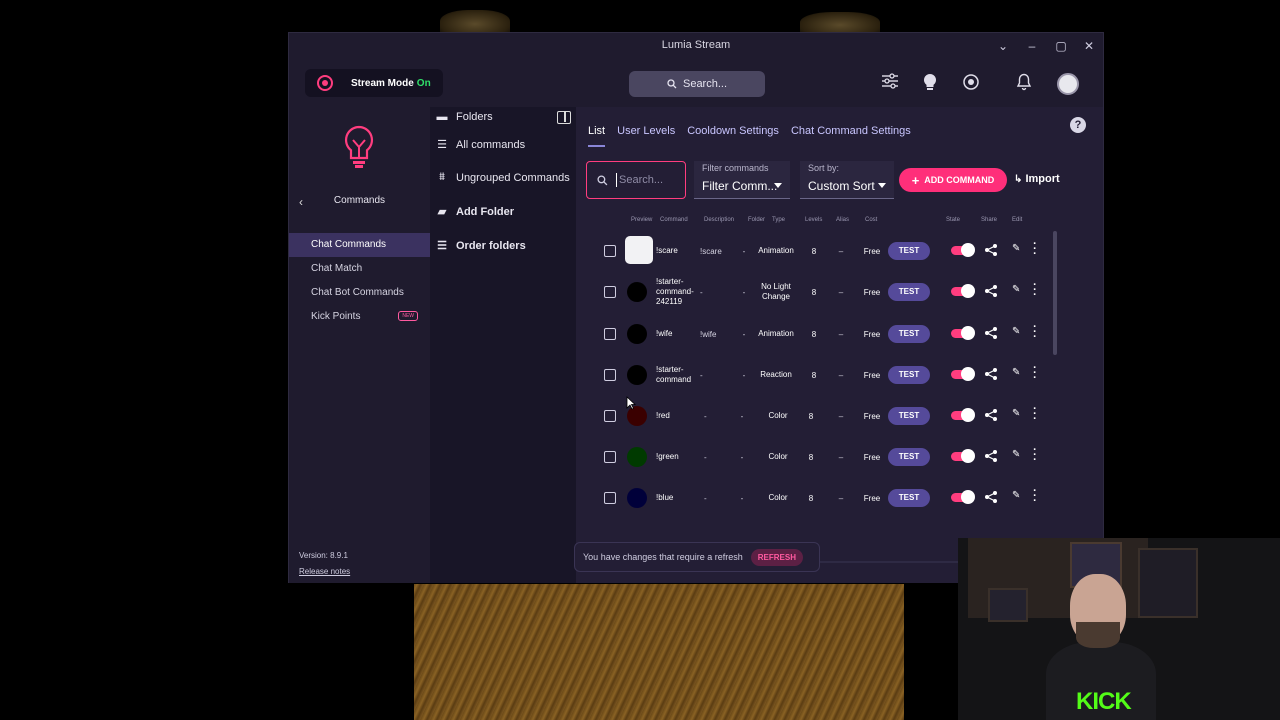 Image resolution: width=1280 pixels, height=720 pixels. I want to click on integrations-icon, so click(971, 84).